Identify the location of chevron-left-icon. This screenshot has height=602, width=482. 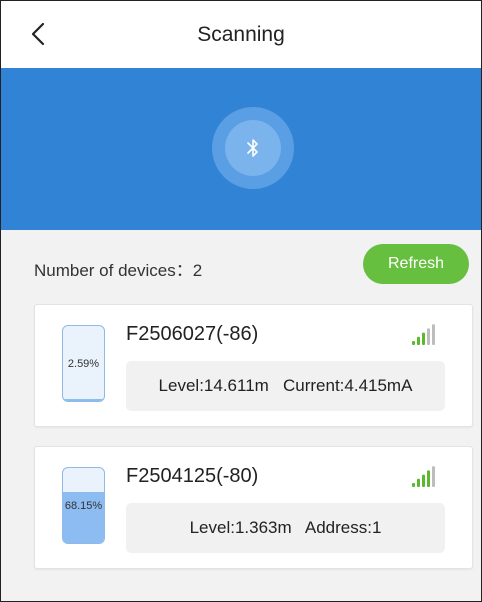
(38, 34).